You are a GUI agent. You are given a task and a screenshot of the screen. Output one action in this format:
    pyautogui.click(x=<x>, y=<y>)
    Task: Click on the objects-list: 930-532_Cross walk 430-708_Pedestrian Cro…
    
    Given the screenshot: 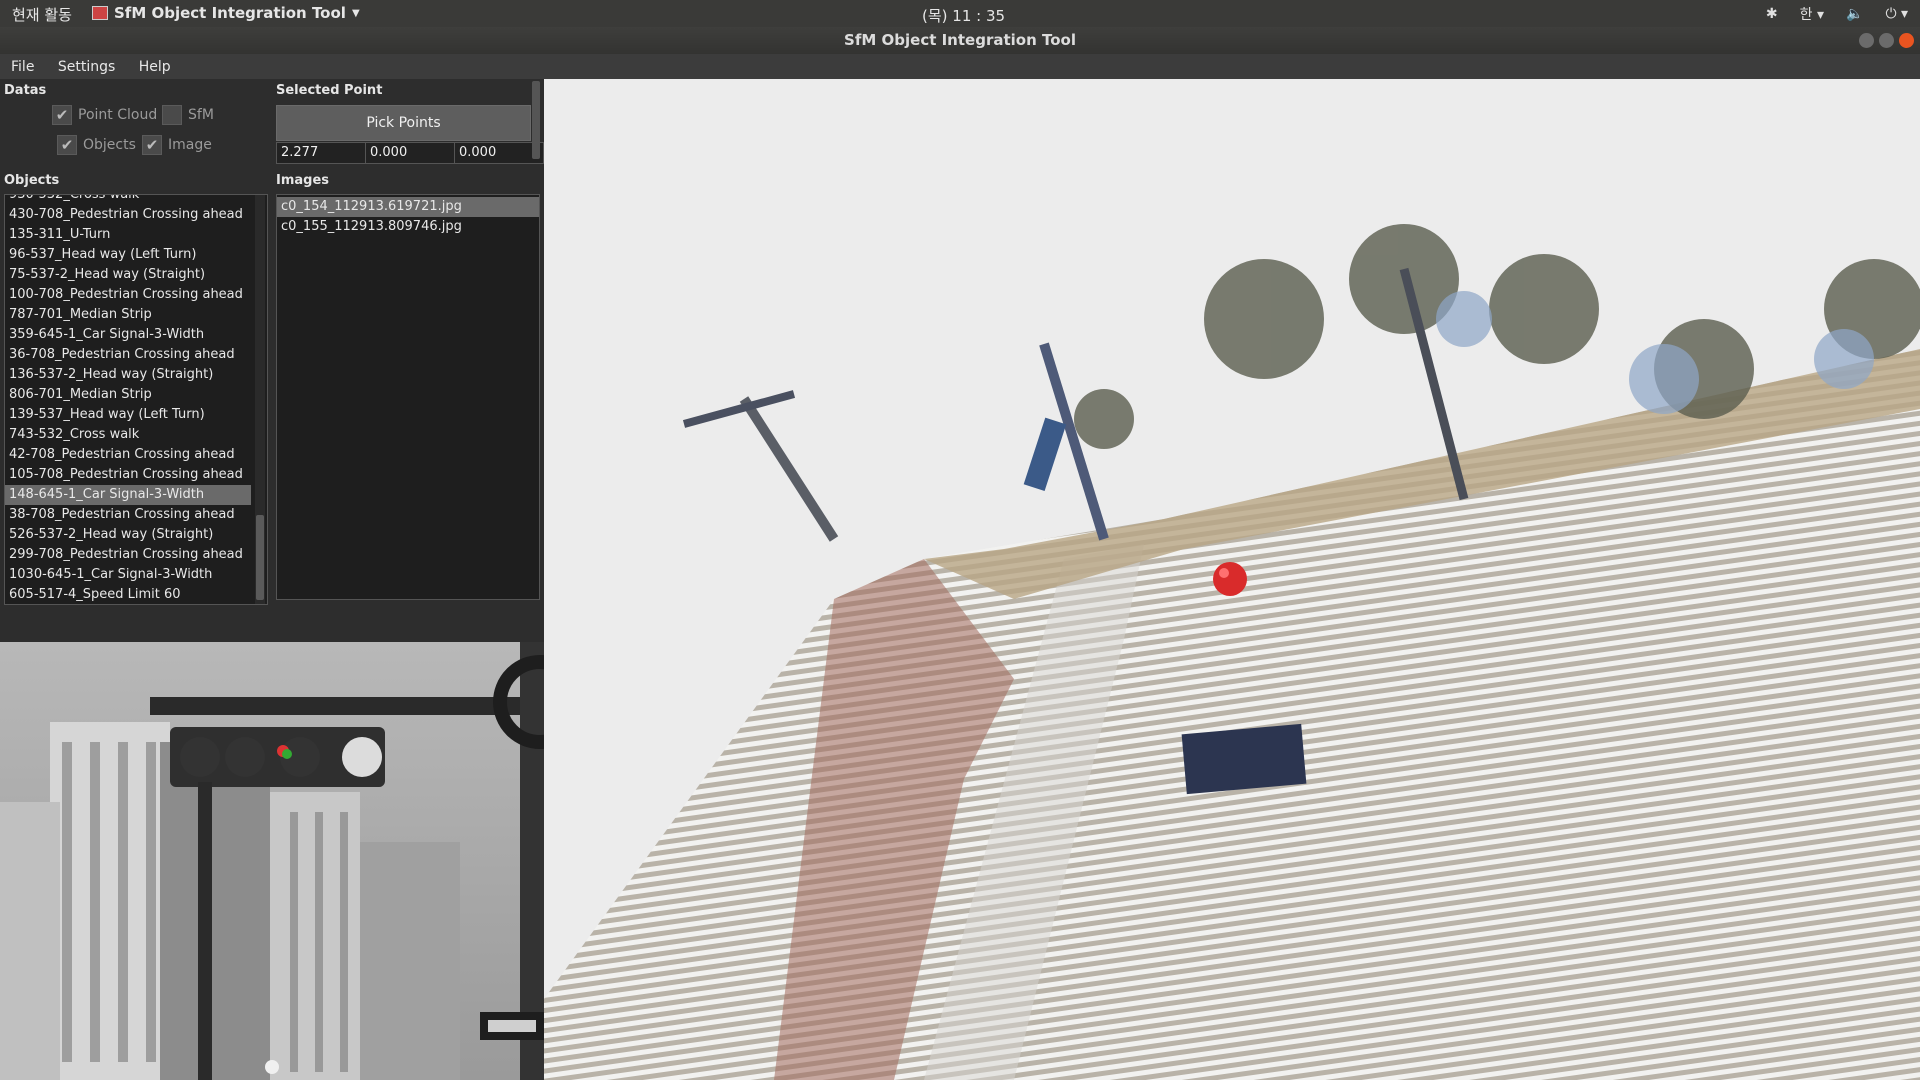 What is the action you would take?
    pyautogui.click(x=136, y=399)
    